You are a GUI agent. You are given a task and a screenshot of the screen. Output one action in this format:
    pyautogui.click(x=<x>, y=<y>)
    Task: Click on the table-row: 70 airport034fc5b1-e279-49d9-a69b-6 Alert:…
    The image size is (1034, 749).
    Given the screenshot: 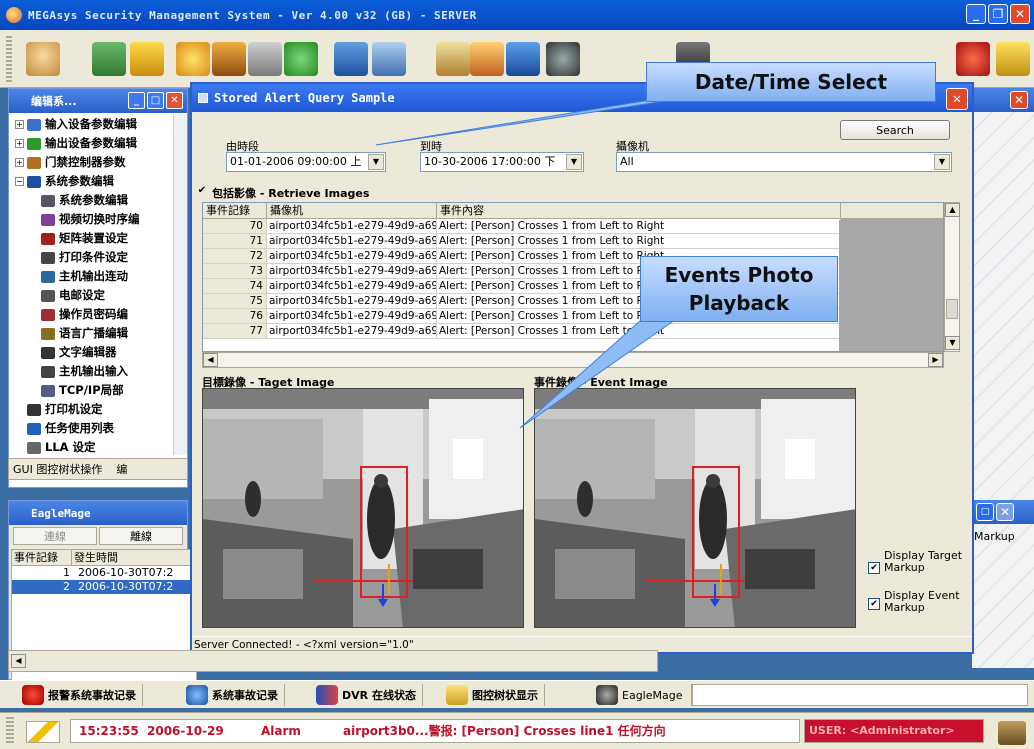 What is the action you would take?
    pyautogui.click(x=573, y=226)
    